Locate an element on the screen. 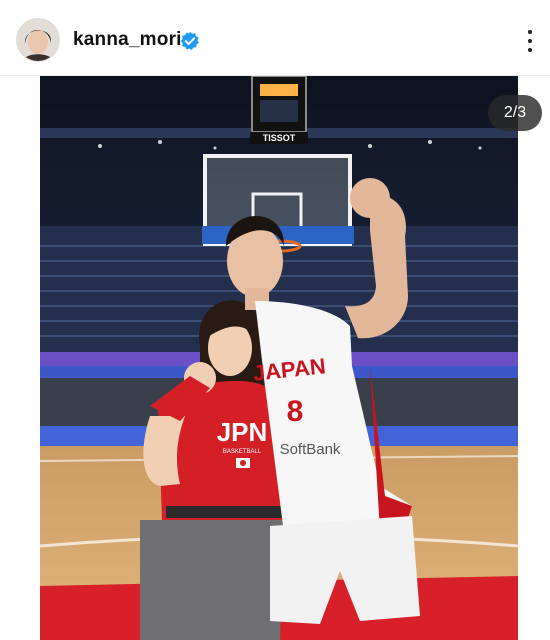 This screenshot has width=550, height=640. jersey-sponsor: SoftBank is located at coordinates (310, 449).